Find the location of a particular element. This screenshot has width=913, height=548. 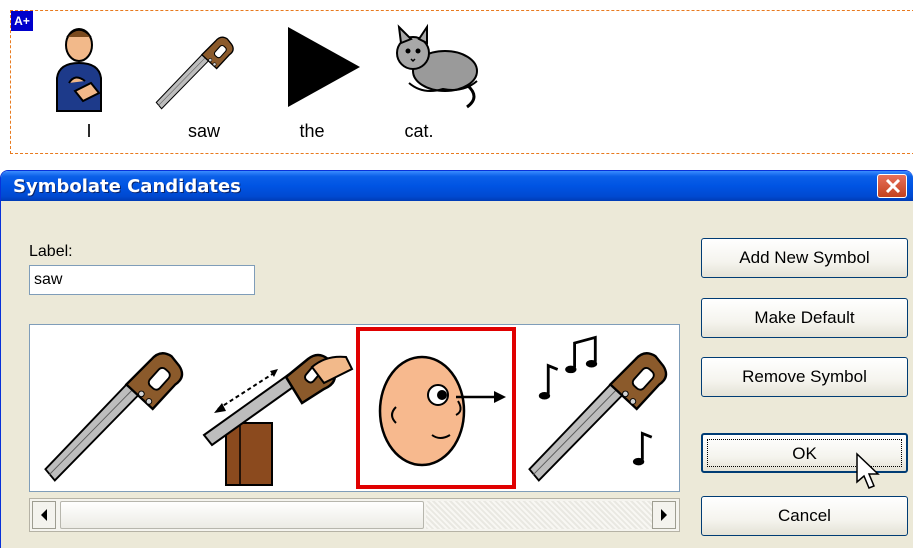

label-input is located at coordinates (142, 280).